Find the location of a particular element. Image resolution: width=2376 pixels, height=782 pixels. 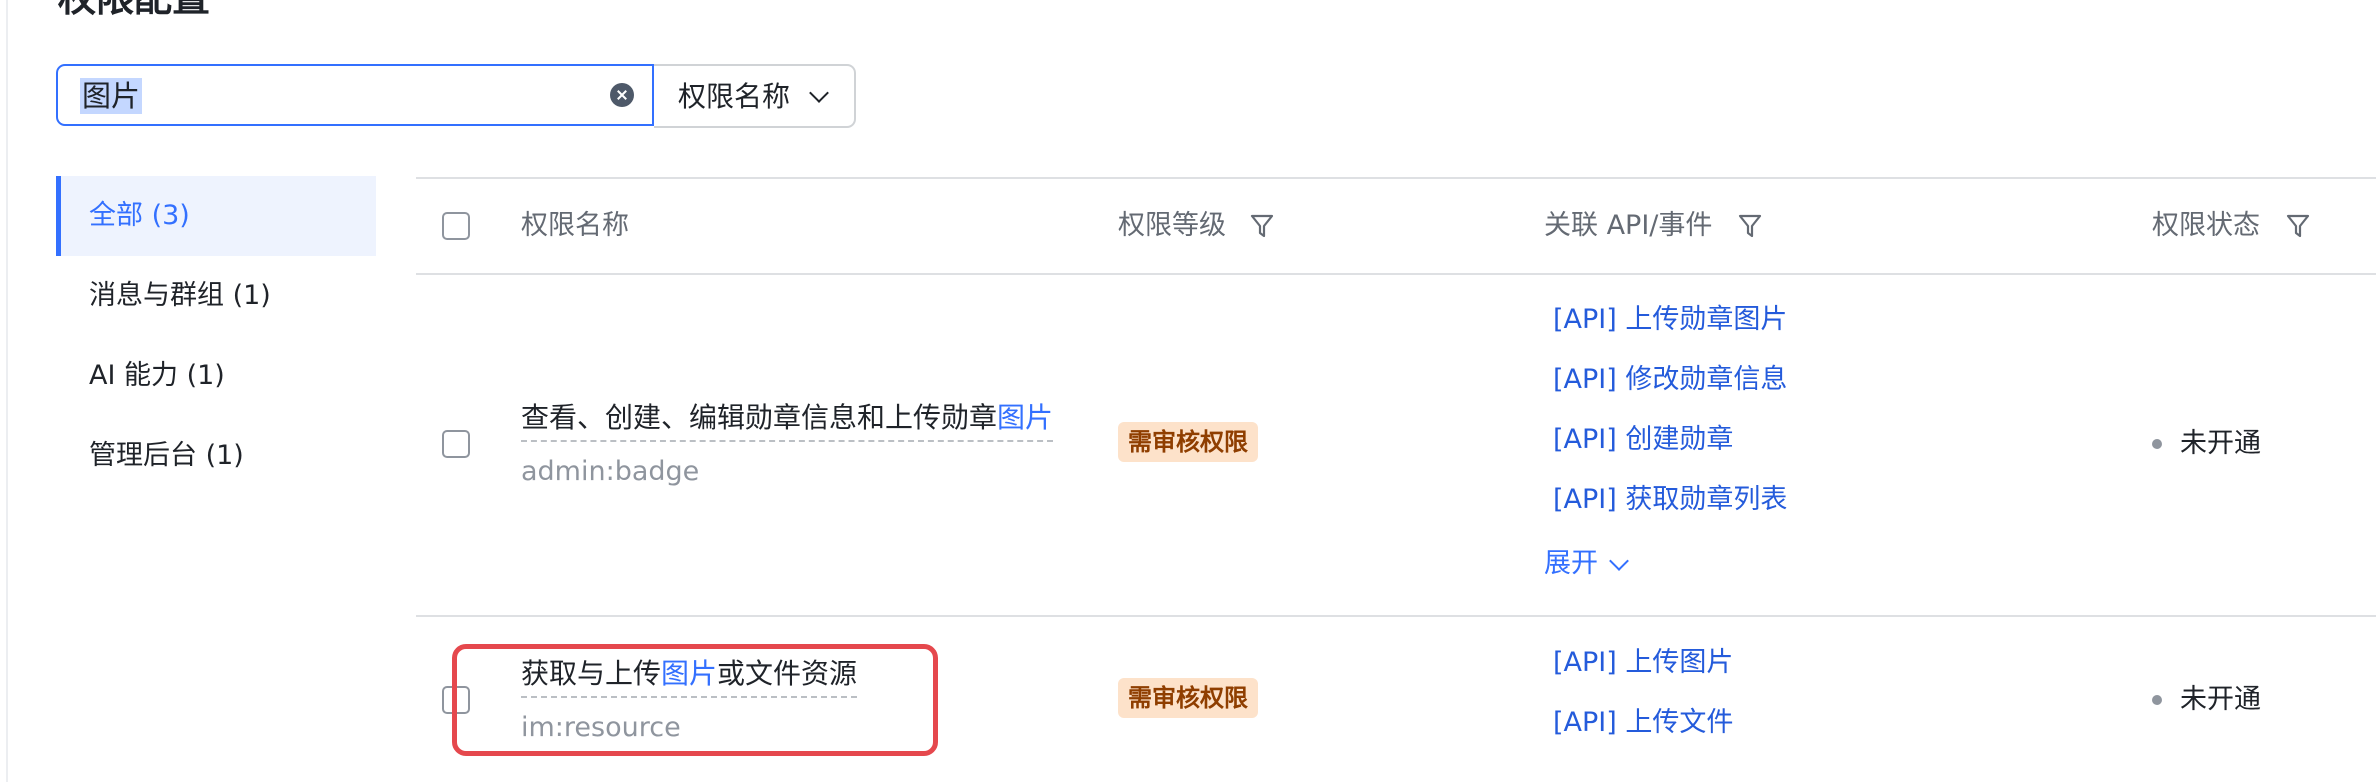

column-header-name: 权限名称 is located at coordinates (575, 225).